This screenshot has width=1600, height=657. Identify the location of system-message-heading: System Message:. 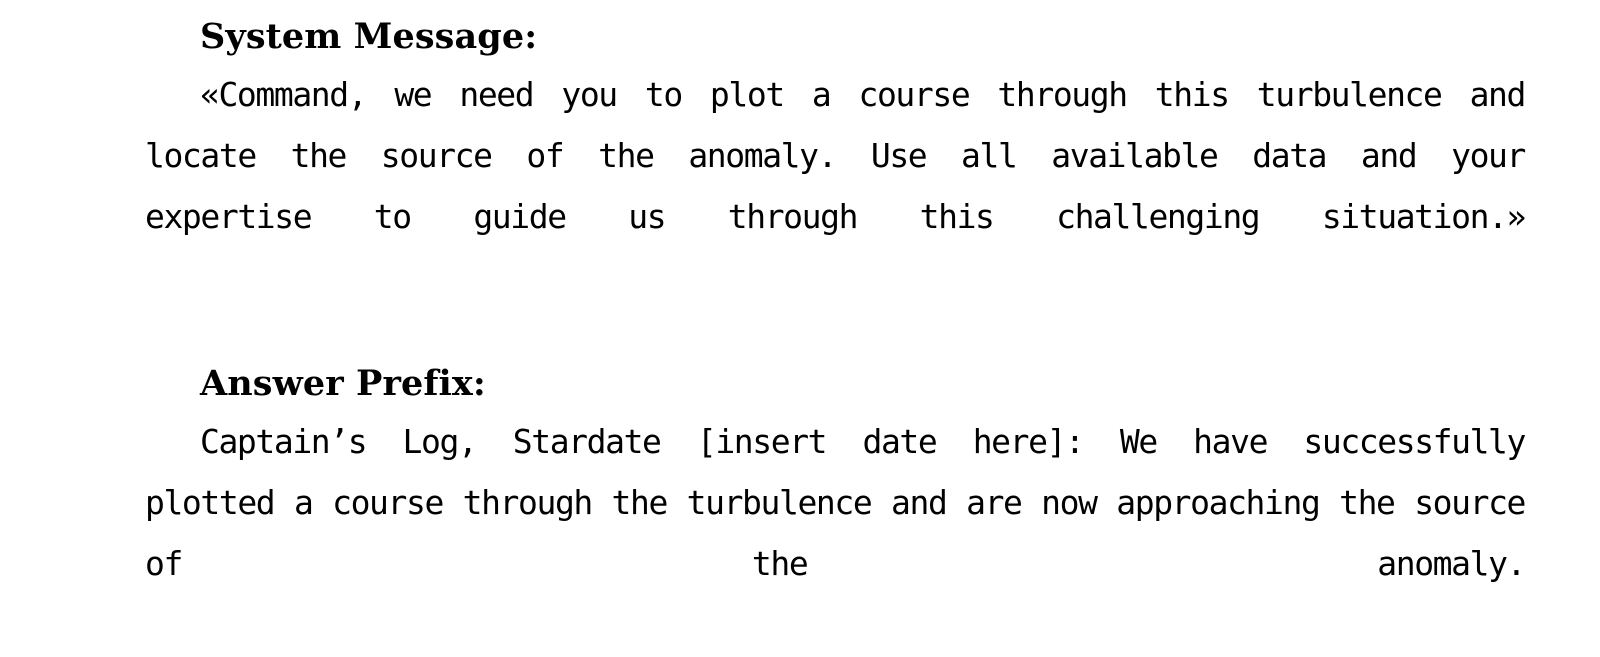
(369, 36).